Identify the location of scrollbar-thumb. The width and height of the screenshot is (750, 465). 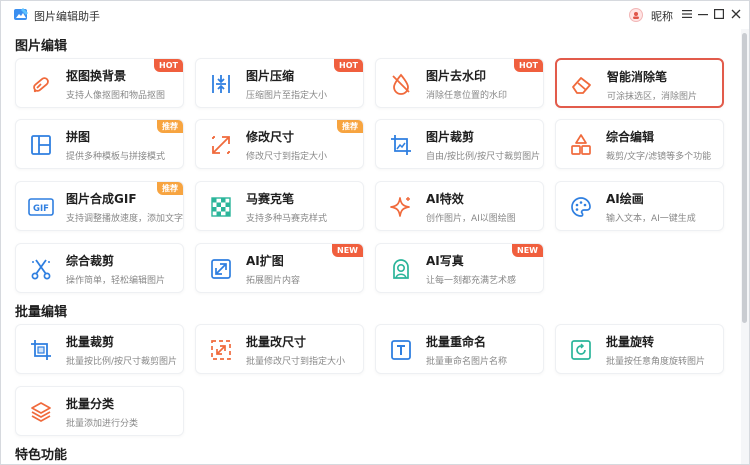
(744, 178).